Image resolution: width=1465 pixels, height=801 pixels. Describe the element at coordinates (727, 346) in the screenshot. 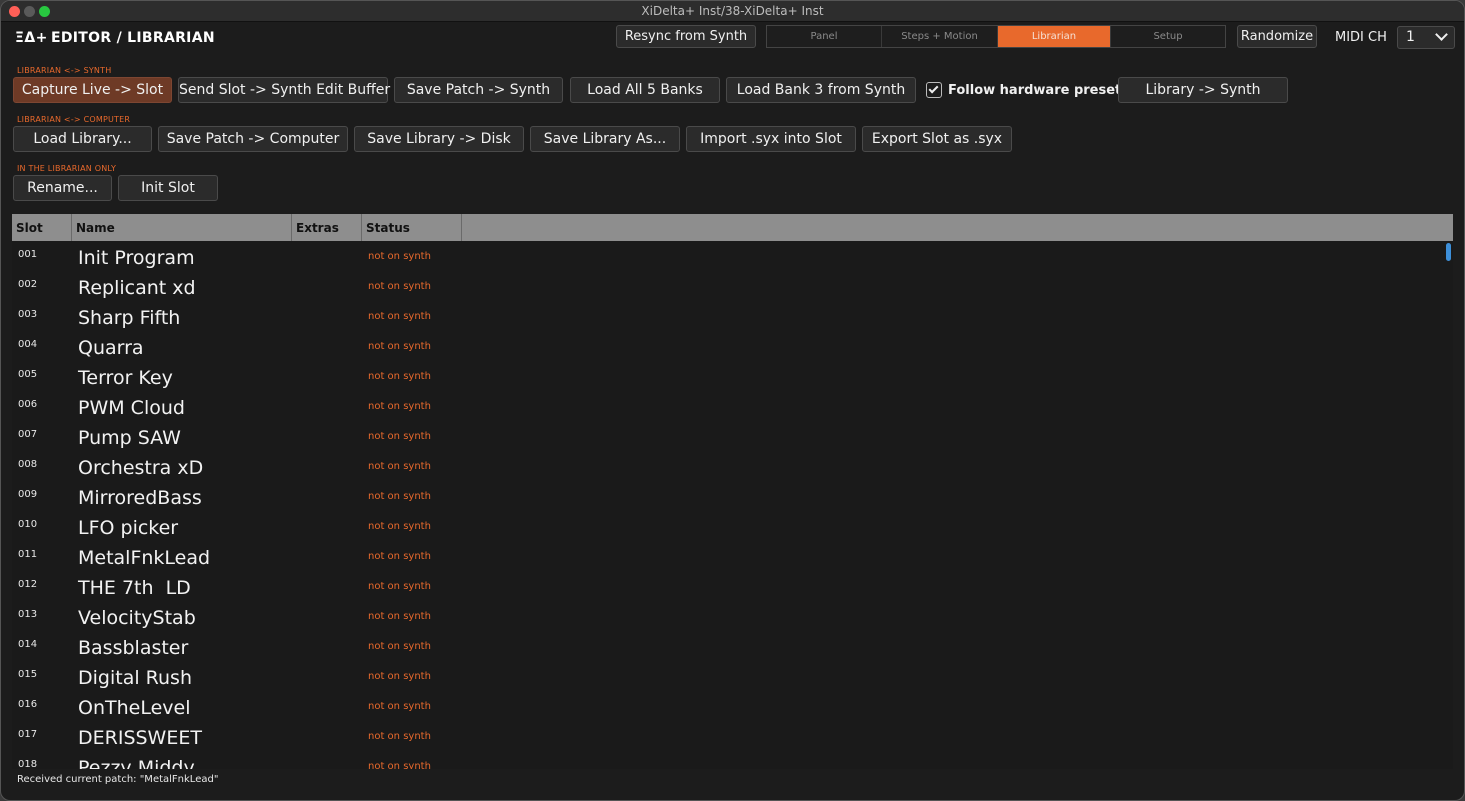

I see `table-row: 004 Quarra not on synth` at that location.